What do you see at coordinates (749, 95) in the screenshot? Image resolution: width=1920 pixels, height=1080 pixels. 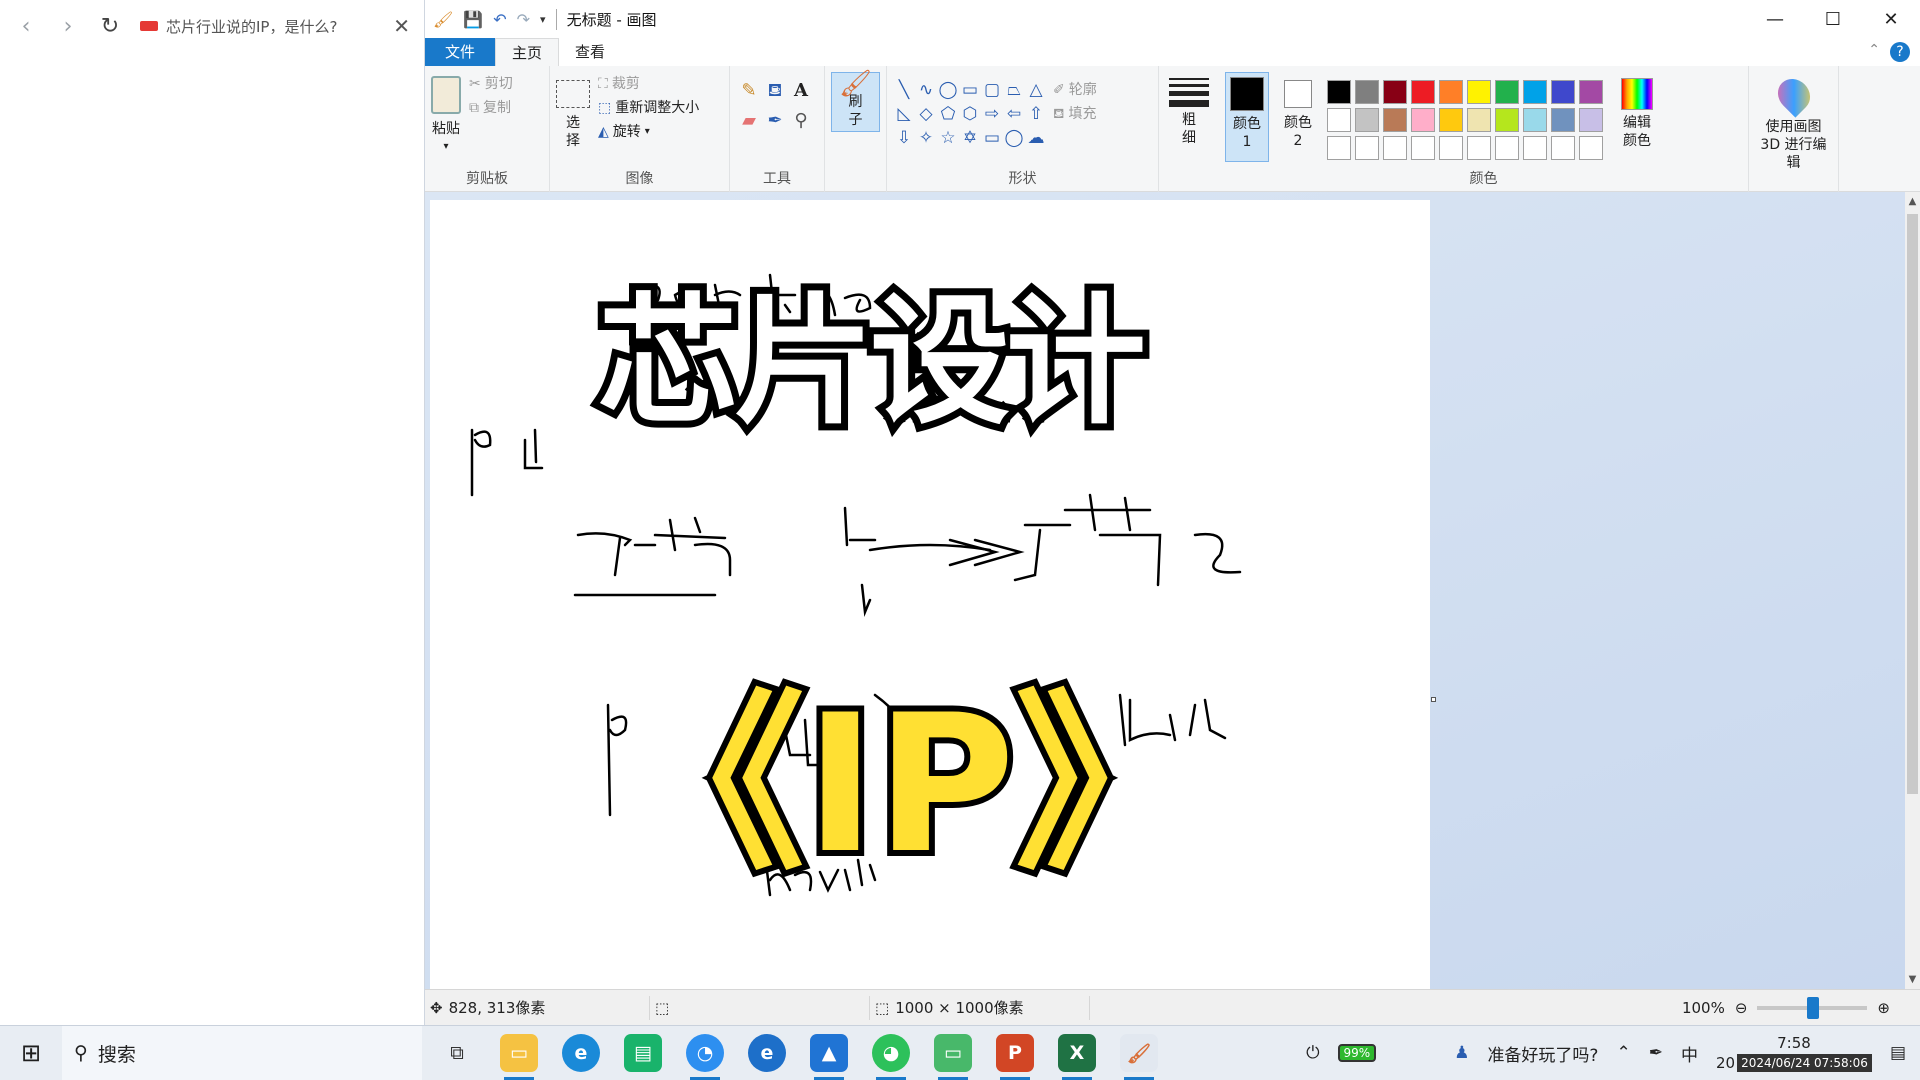 I see `pencil-icon: ✎` at bounding box center [749, 95].